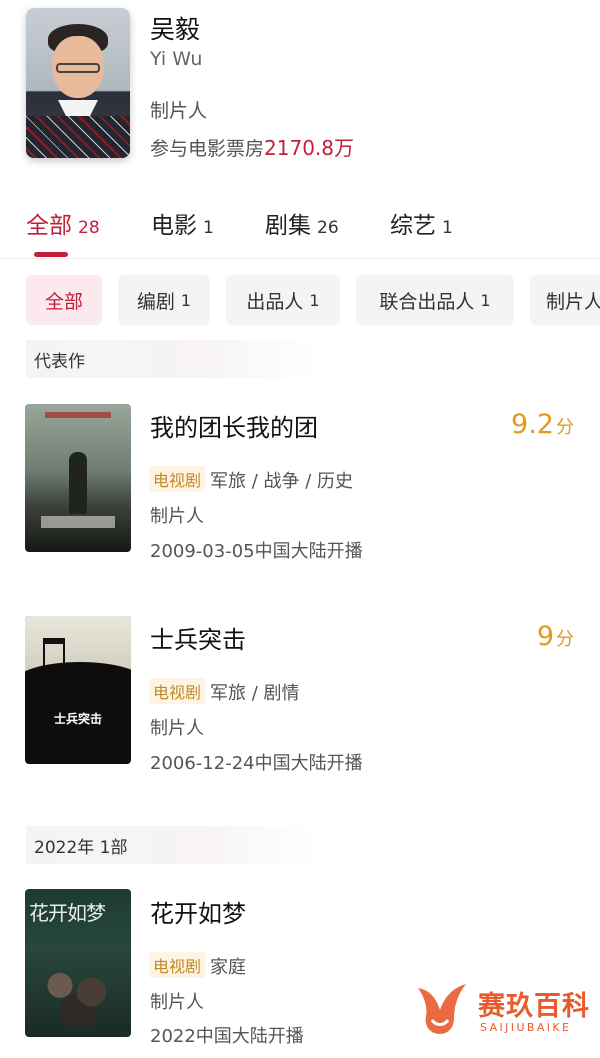 The width and height of the screenshot is (600, 1058). I want to click on poster-title: 花开如梦, so click(67, 913).